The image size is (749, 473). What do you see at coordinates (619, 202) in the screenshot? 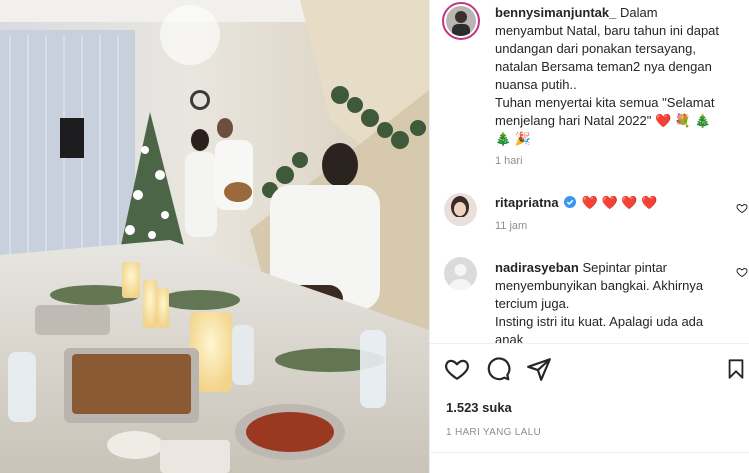
I see `comment-body: ❤️ ❤️ ❤️ ❤️` at bounding box center [619, 202].